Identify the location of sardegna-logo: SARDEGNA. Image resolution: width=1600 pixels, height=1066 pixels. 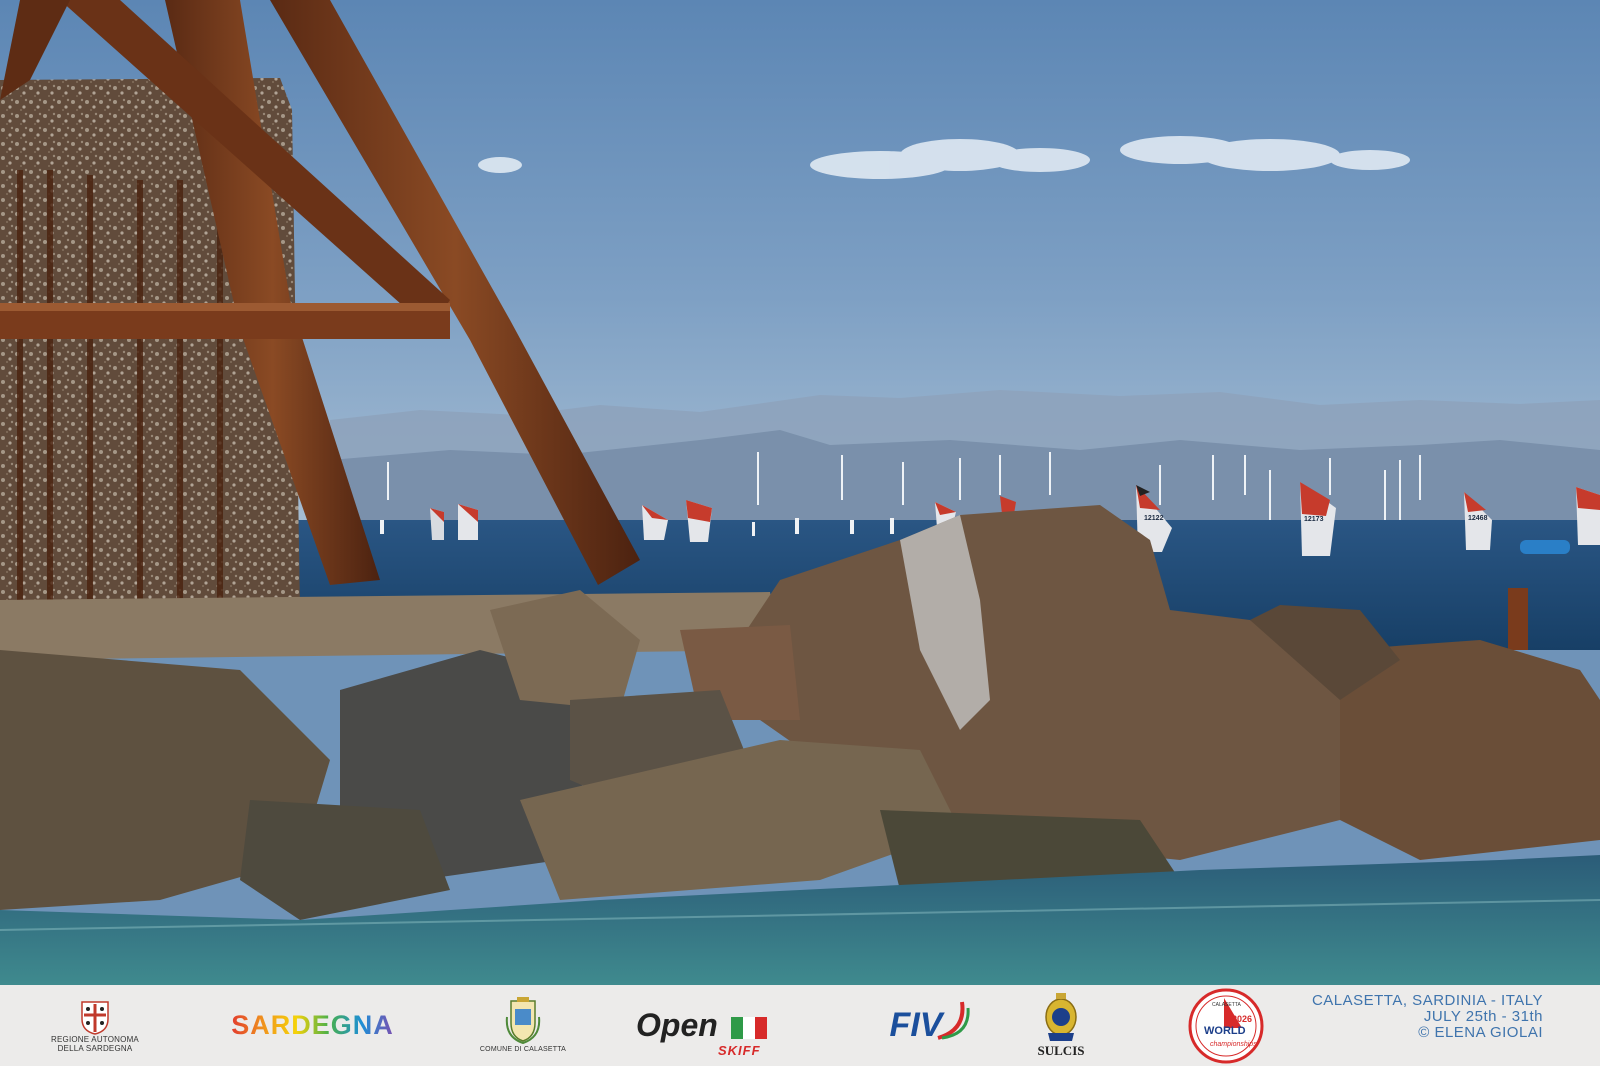
(312, 1025).